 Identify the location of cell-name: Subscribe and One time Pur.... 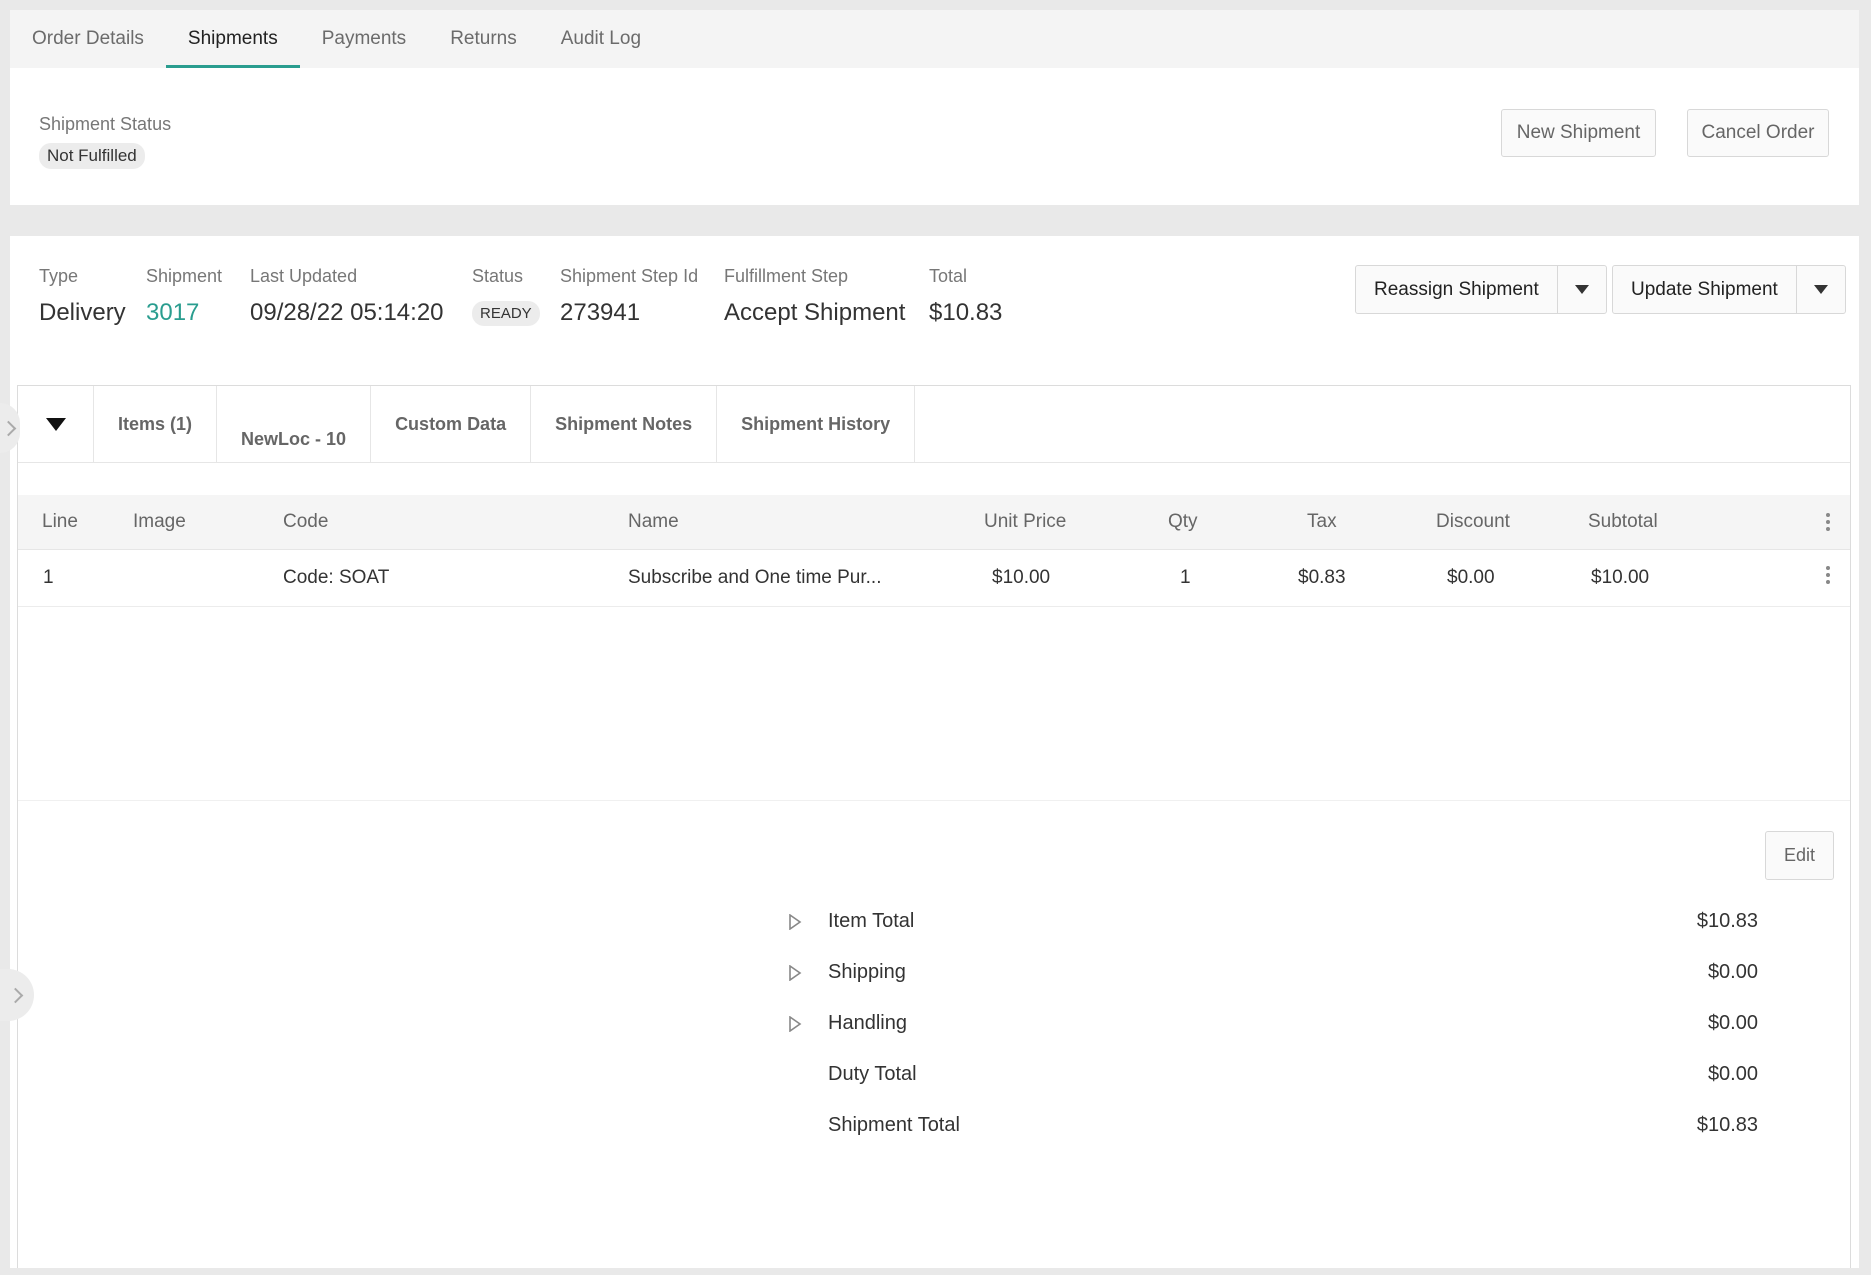
(755, 577).